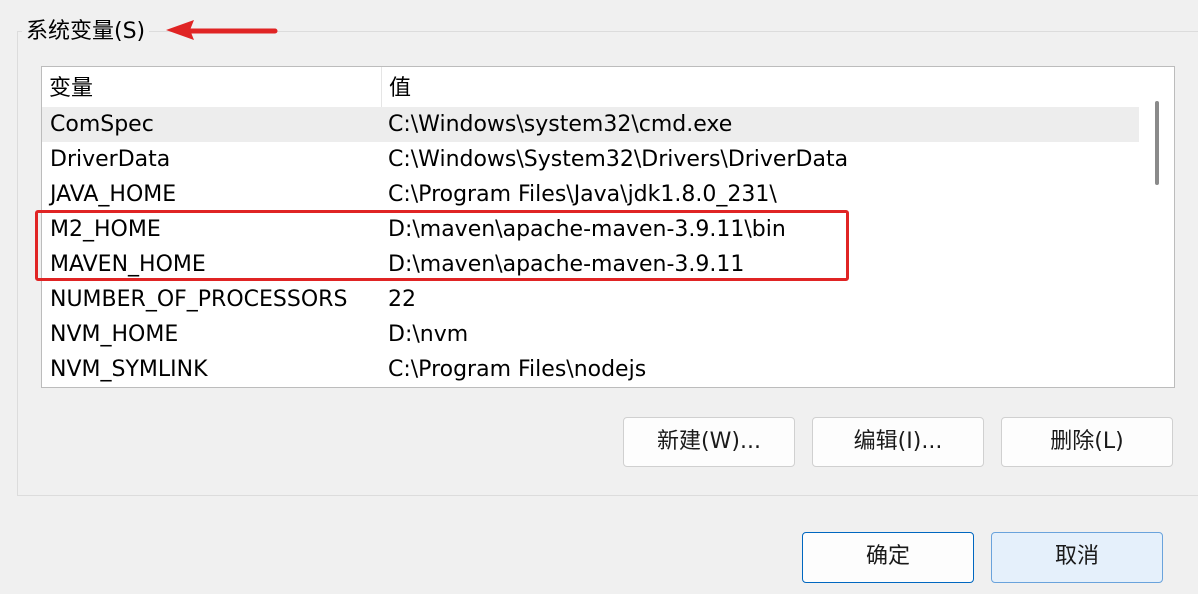  I want to click on variable-value: D:\nvm, so click(428, 334).